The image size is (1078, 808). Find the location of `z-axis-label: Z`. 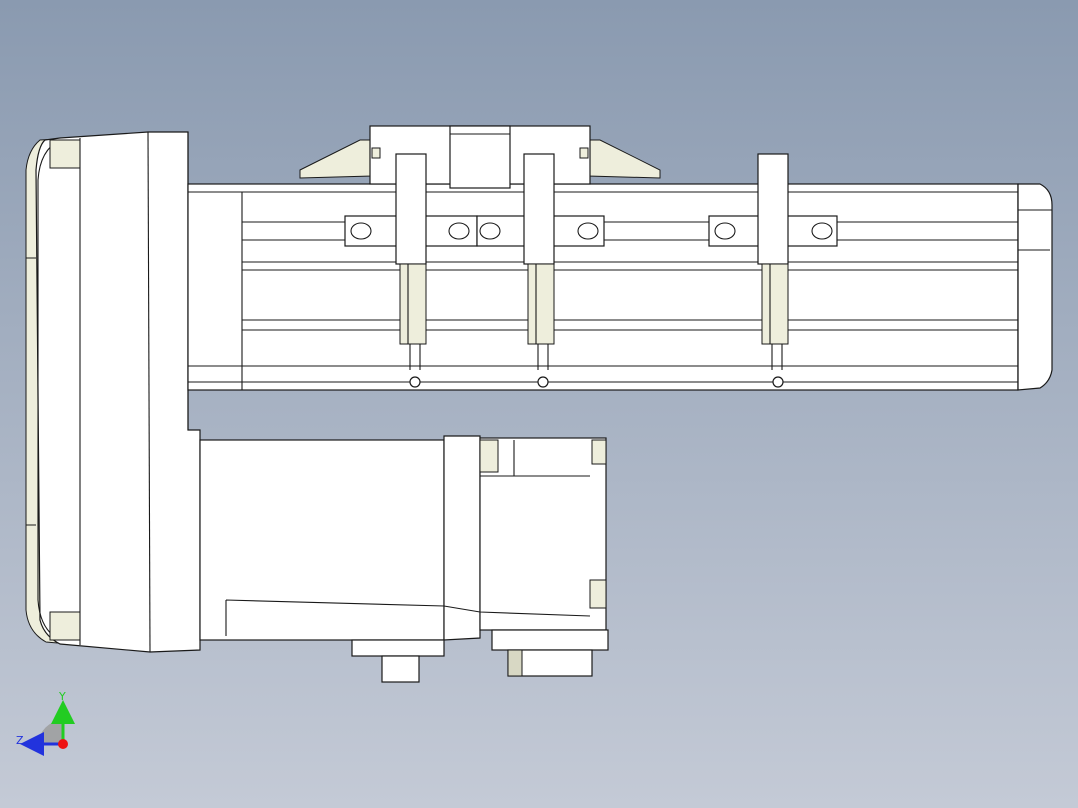

z-axis-label: Z is located at coordinates (20, 740).